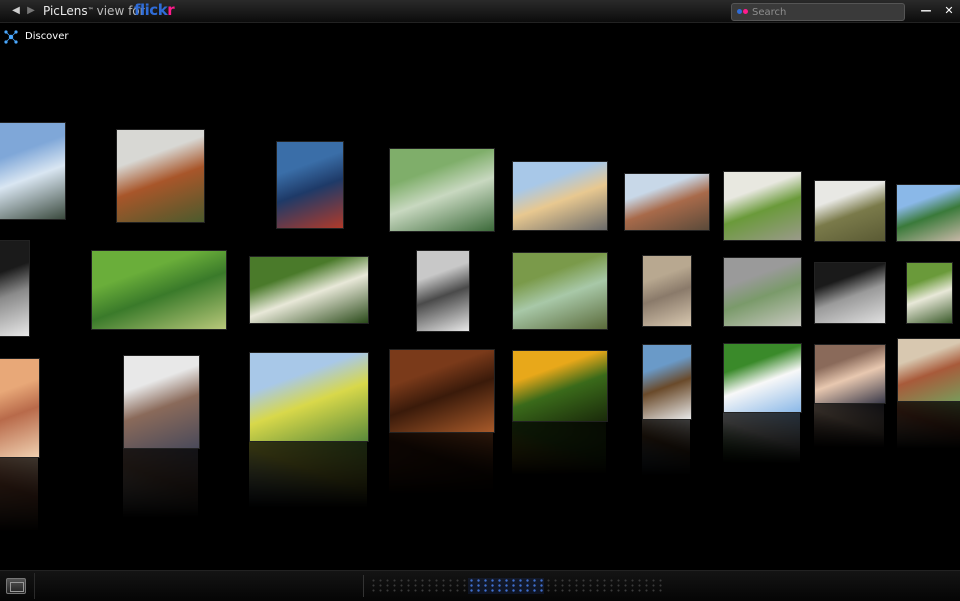 Image resolution: width=960 pixels, height=601 pixels. Describe the element at coordinates (826, 12) in the screenshot. I see `search-input` at that location.